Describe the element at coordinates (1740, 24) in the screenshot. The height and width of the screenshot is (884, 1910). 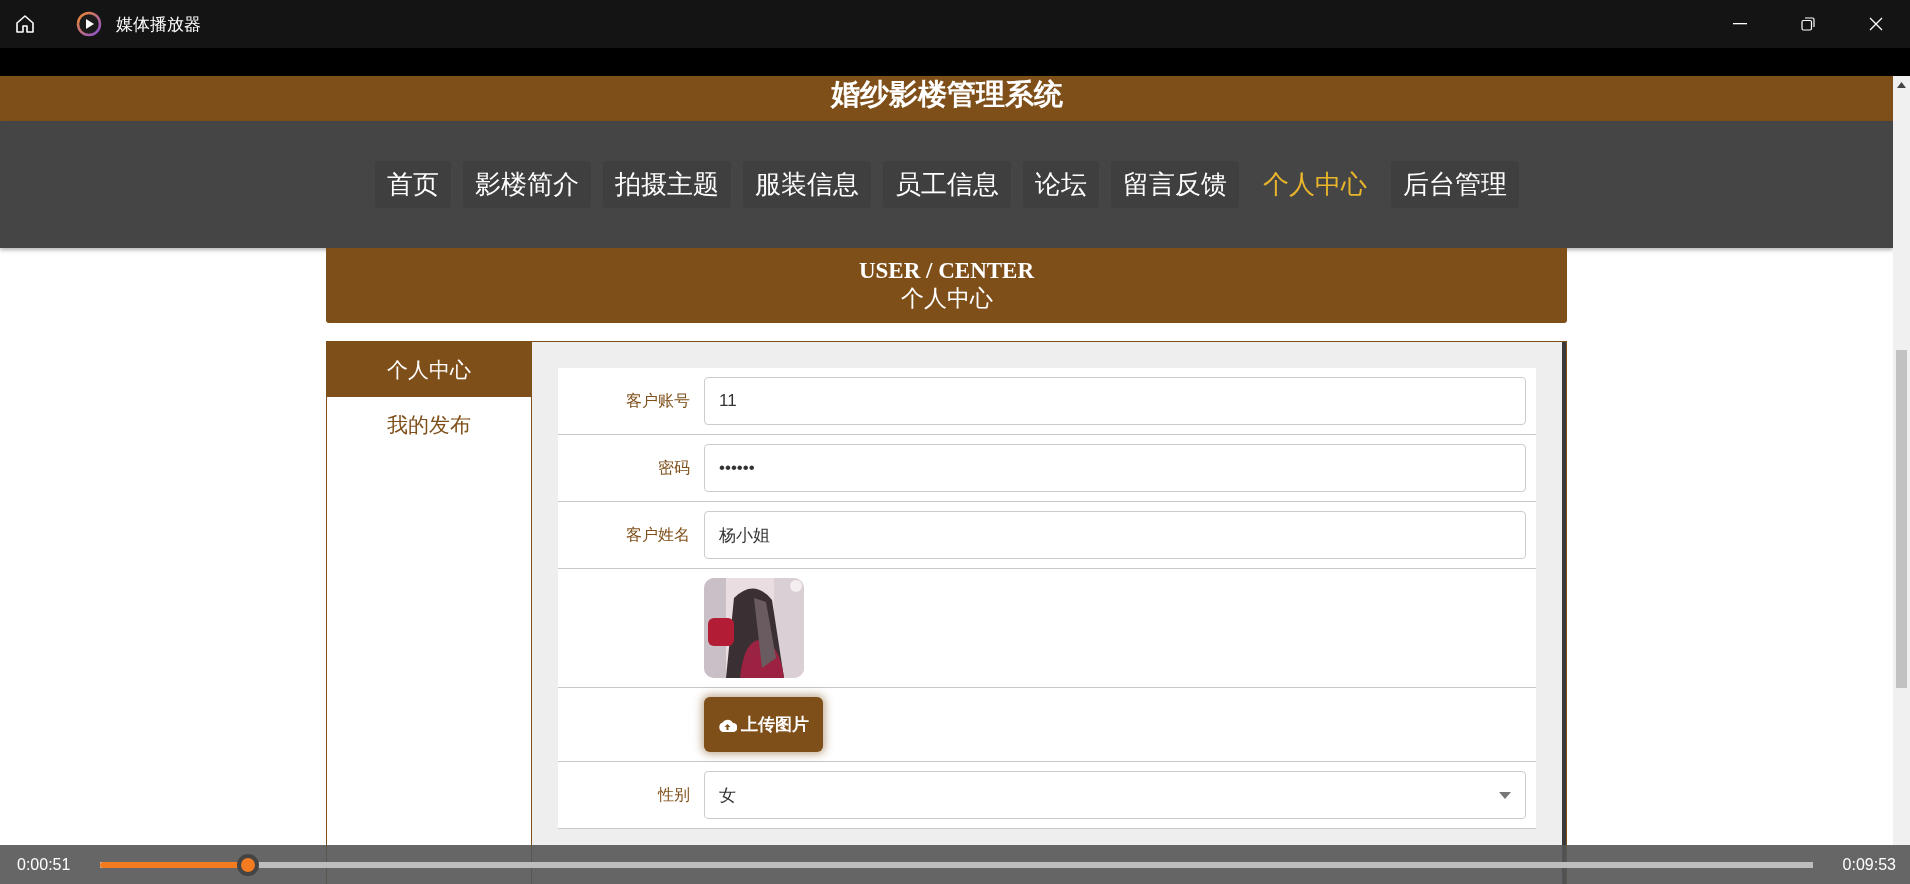
I see `minimize-icon` at that location.